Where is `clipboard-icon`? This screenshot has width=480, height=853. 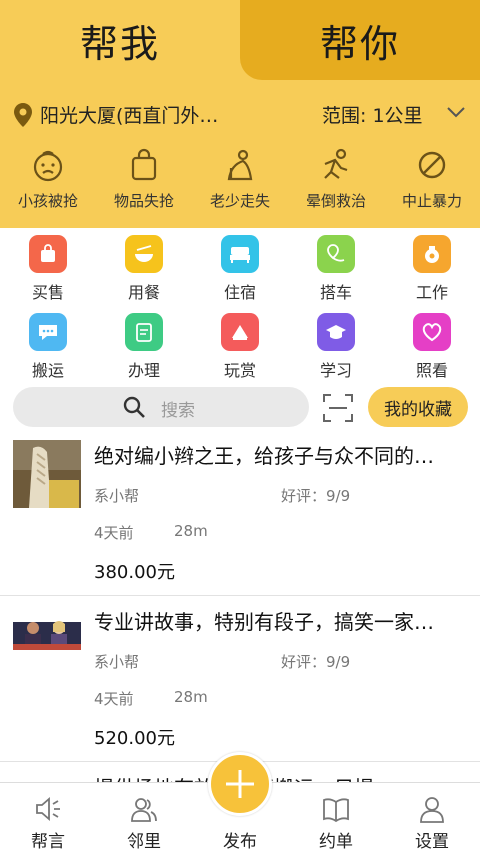 clipboard-icon is located at coordinates (144, 332).